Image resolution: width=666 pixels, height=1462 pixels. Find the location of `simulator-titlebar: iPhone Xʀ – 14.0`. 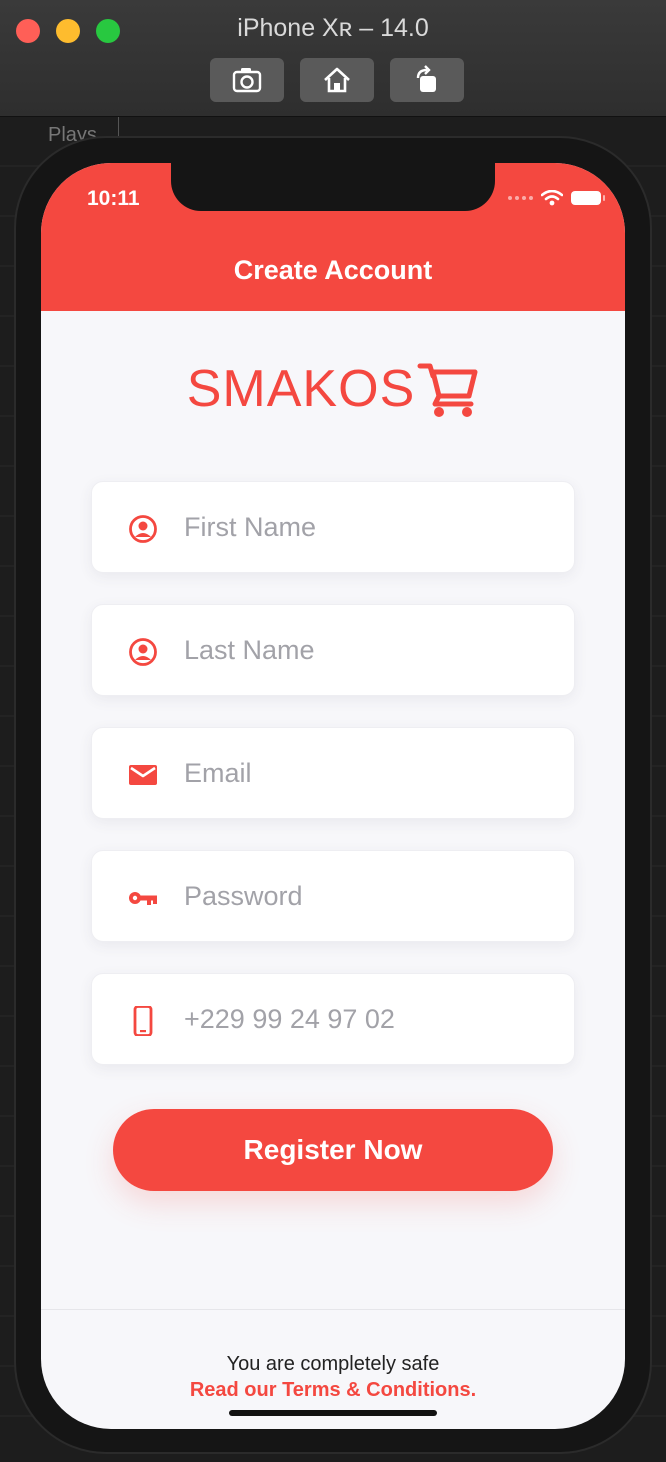

simulator-titlebar: iPhone Xʀ – 14.0 is located at coordinates (333, 58).